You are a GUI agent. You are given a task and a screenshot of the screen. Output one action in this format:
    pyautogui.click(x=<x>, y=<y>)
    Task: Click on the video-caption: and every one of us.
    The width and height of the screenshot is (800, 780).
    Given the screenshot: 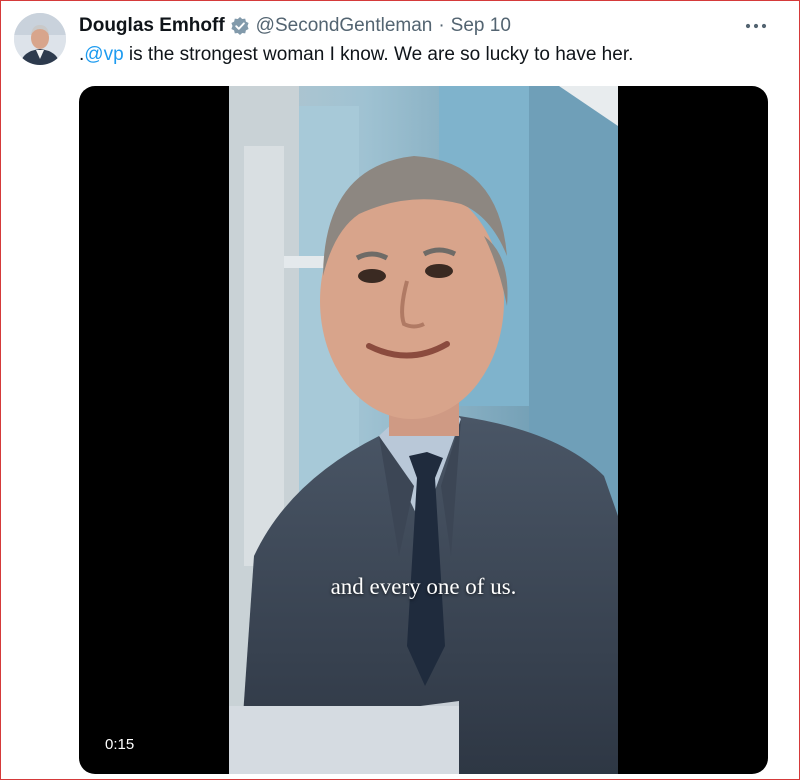 What is the action you would take?
    pyautogui.click(x=423, y=586)
    